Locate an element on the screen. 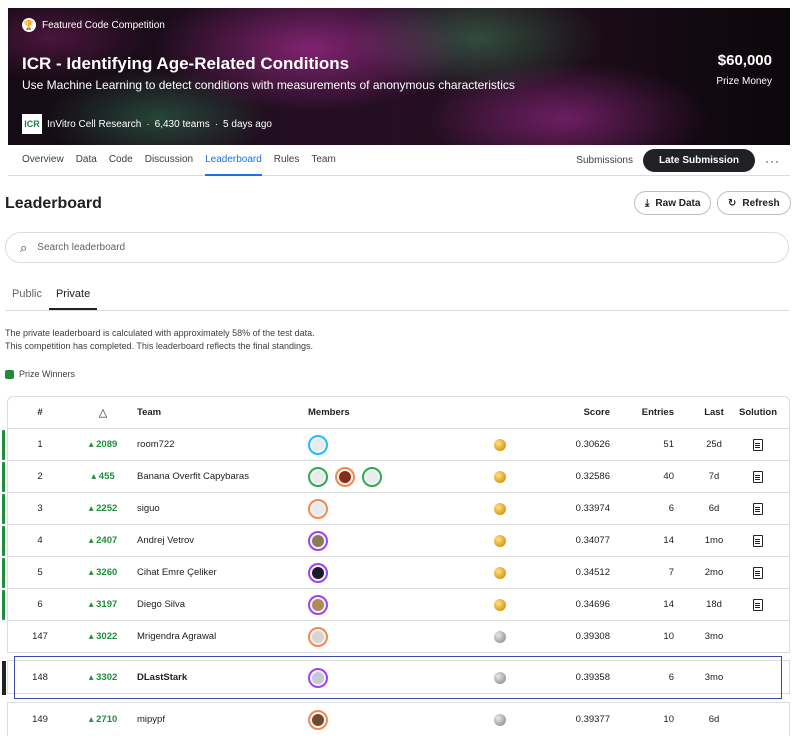 Image resolution: width=800 pixels, height=743 pixels. rank-change: ▴ 2710 is located at coordinates (103, 719).